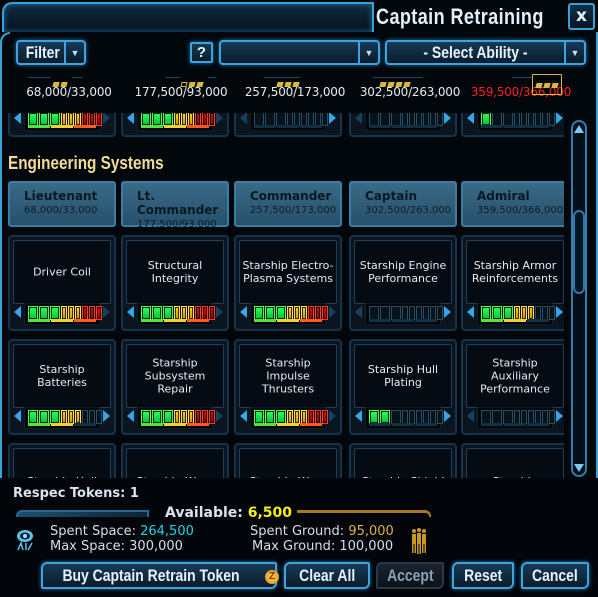 This screenshot has width=598, height=597. What do you see at coordinates (579, 252) in the screenshot?
I see `scrollbar-thumb` at bounding box center [579, 252].